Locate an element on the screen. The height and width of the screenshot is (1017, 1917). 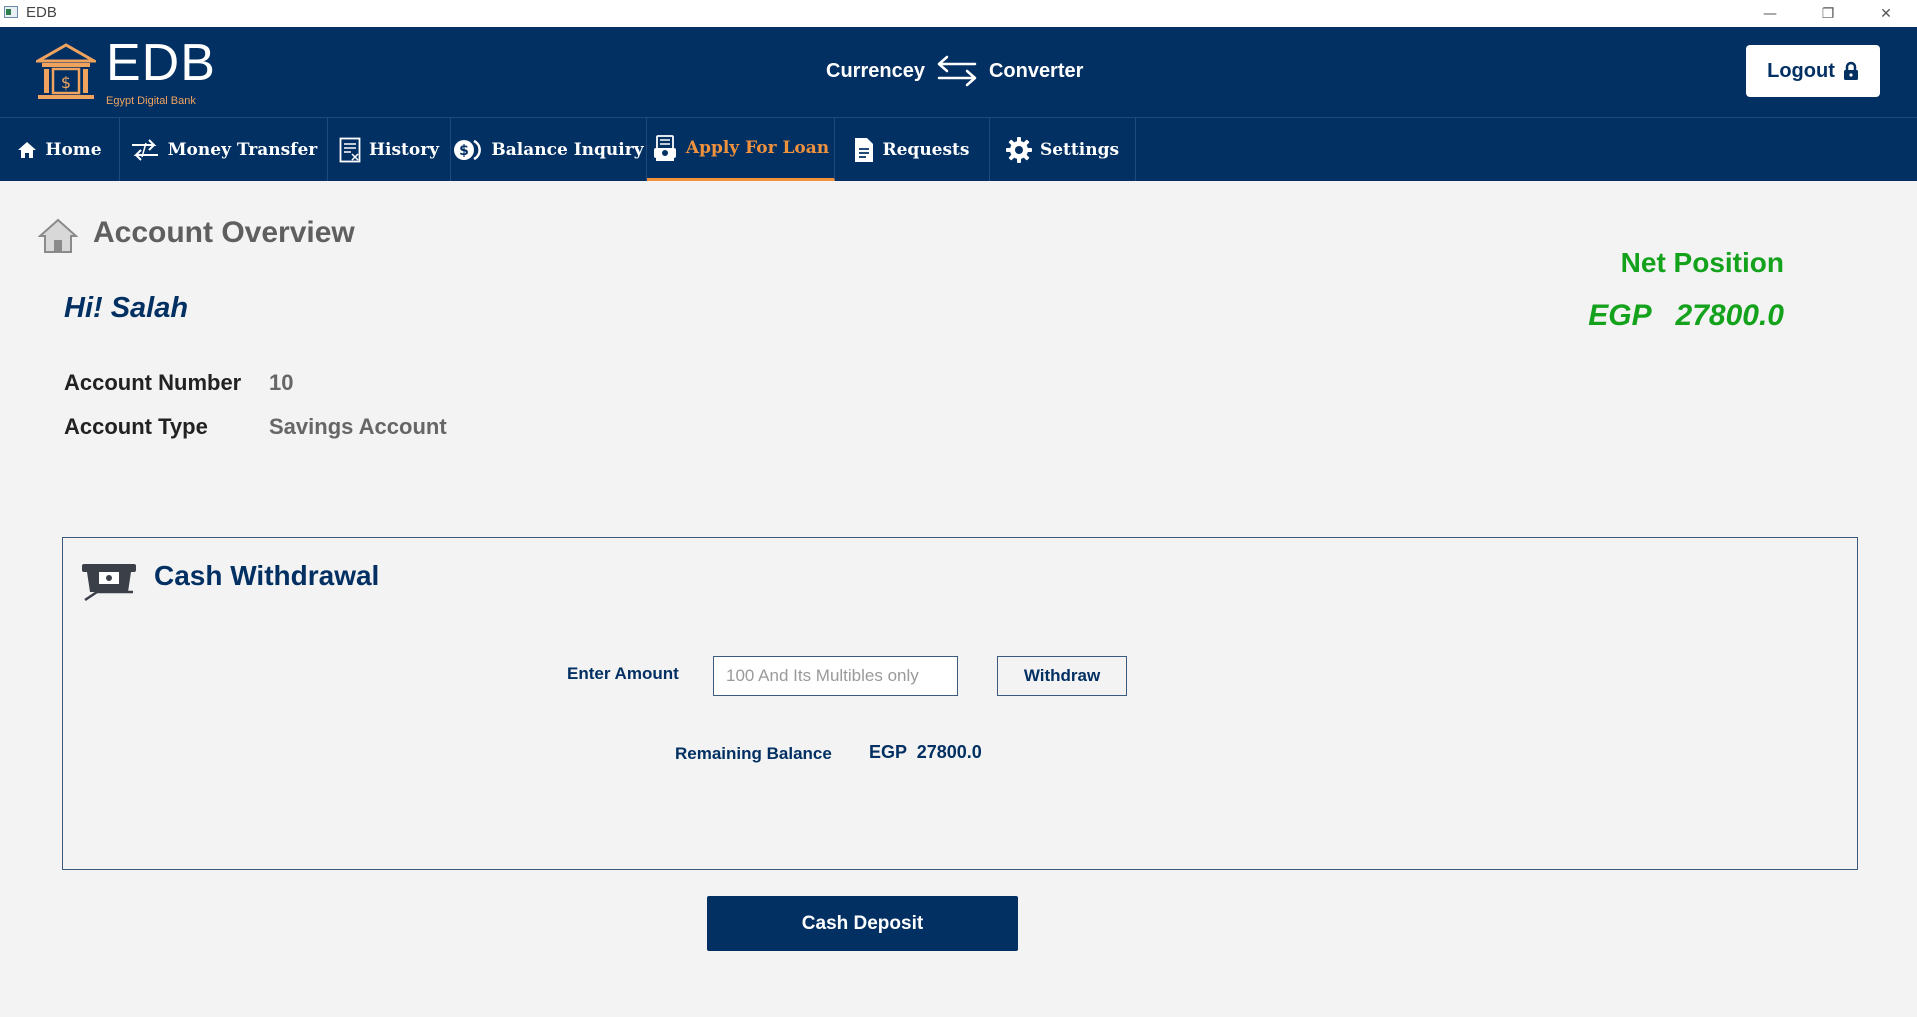
brand-name: EDB is located at coordinates (161, 63).